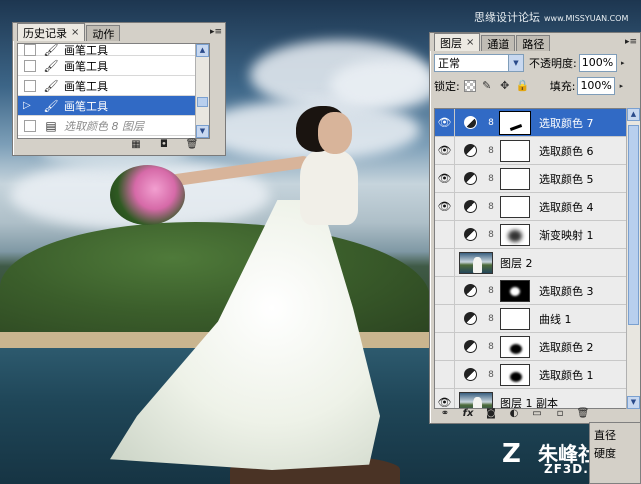  Describe the element at coordinates (136, 145) in the screenshot. I see `new-document-from-state-icon: ▦` at that location.